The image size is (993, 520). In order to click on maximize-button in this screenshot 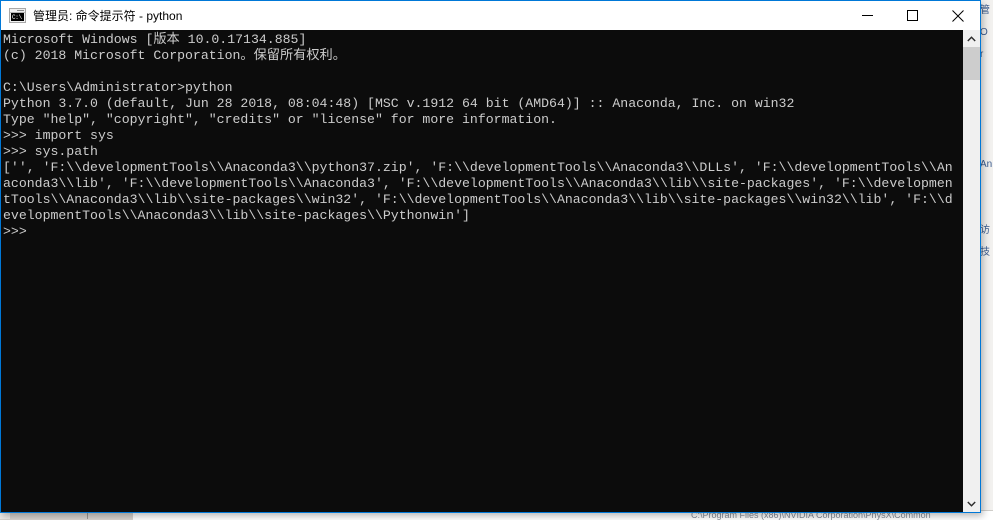, I will do `click(912, 15)`.